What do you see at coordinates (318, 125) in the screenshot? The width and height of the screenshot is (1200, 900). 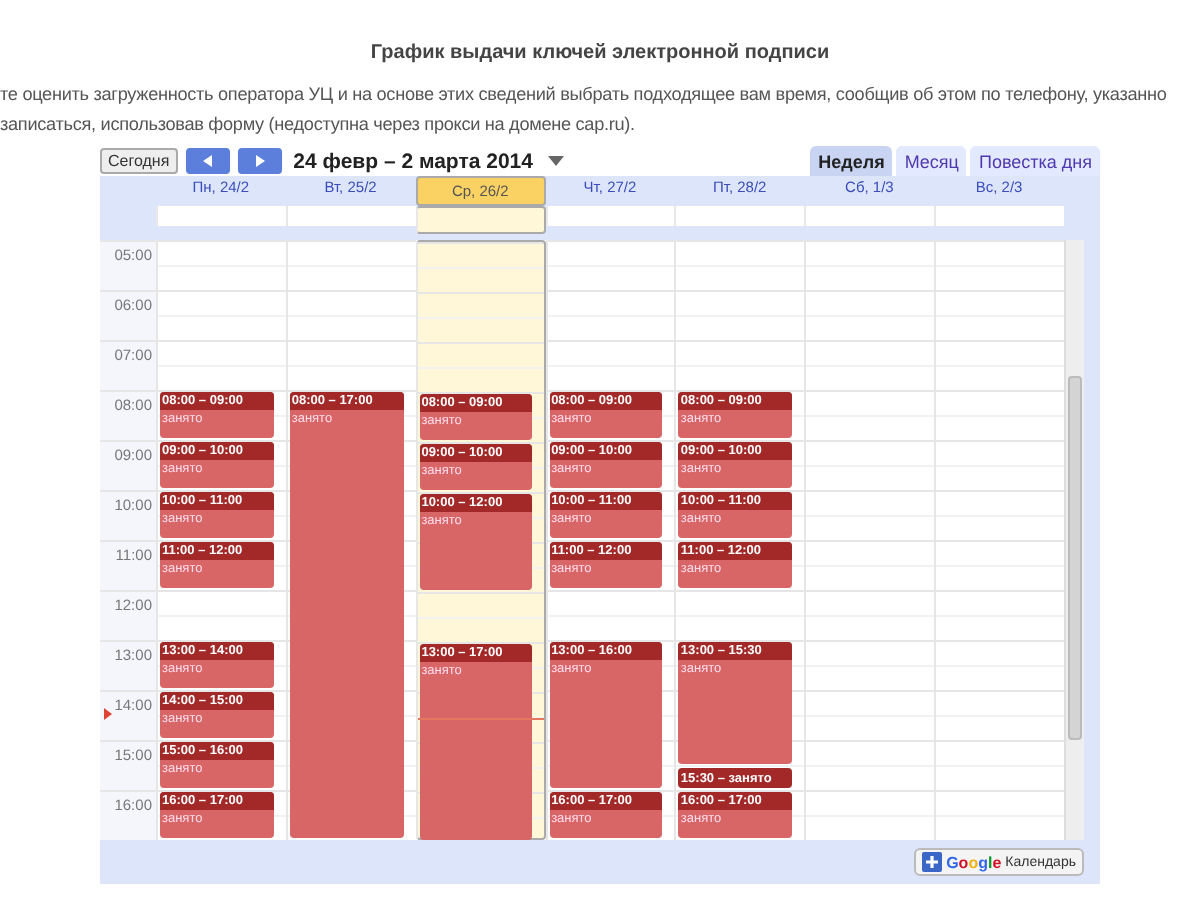 I see `intro-text-line: записаться, использовав форму (недоступна через прокси на домене cap.ru).` at bounding box center [318, 125].